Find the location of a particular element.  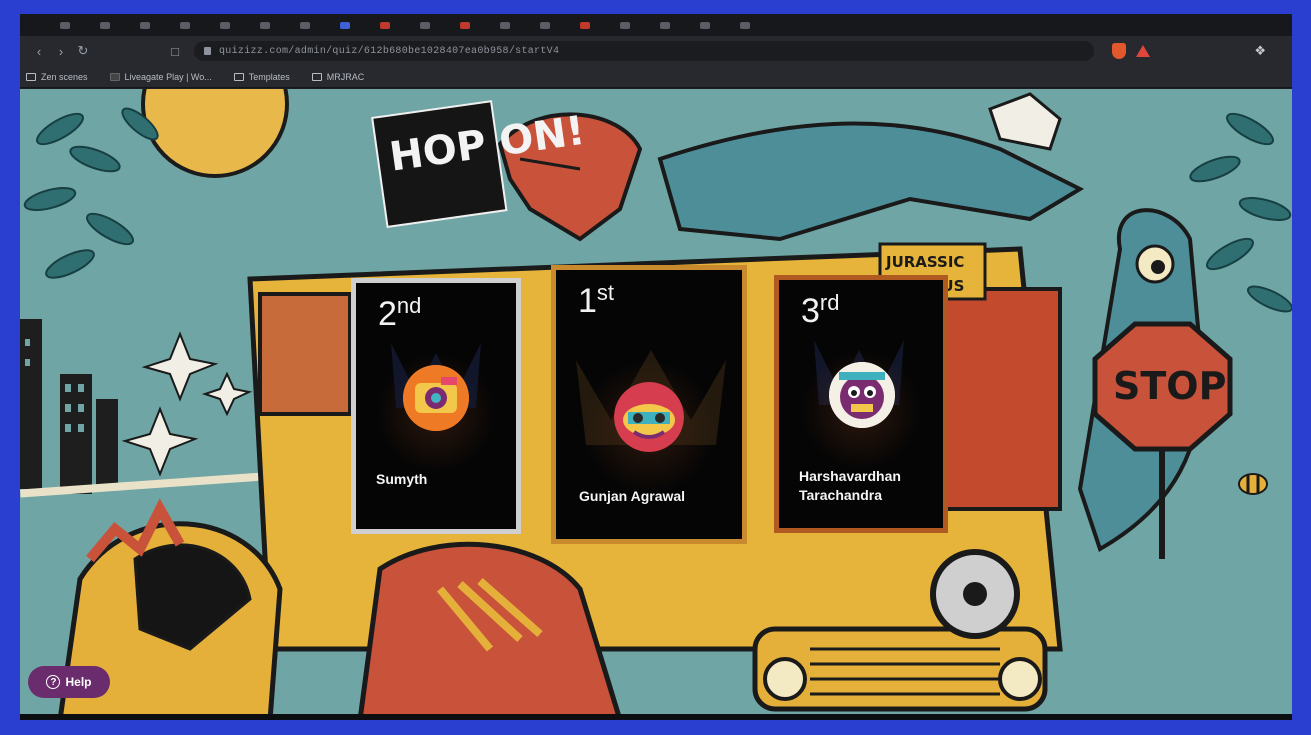

taskbar is located at coordinates (656, 717).